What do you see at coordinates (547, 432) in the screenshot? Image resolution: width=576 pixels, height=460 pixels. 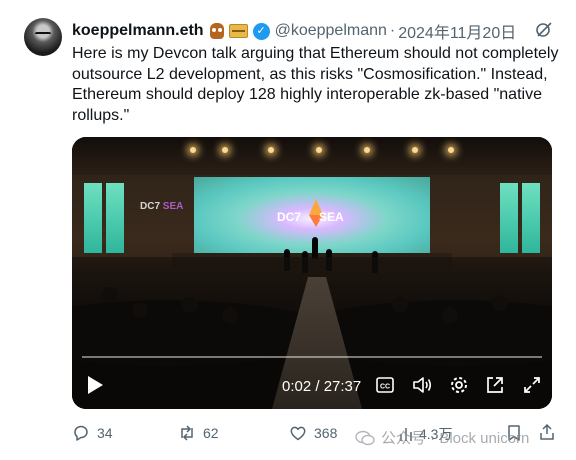 I see `share-icon` at bounding box center [547, 432].